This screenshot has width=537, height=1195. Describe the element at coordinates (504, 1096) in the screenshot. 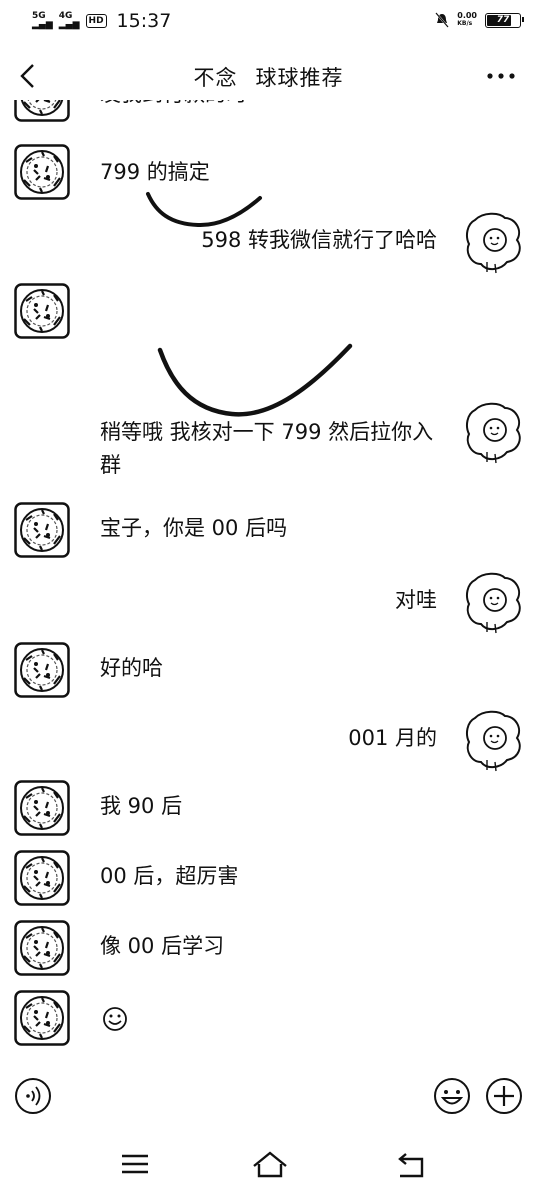

I see `plus-icon` at that location.